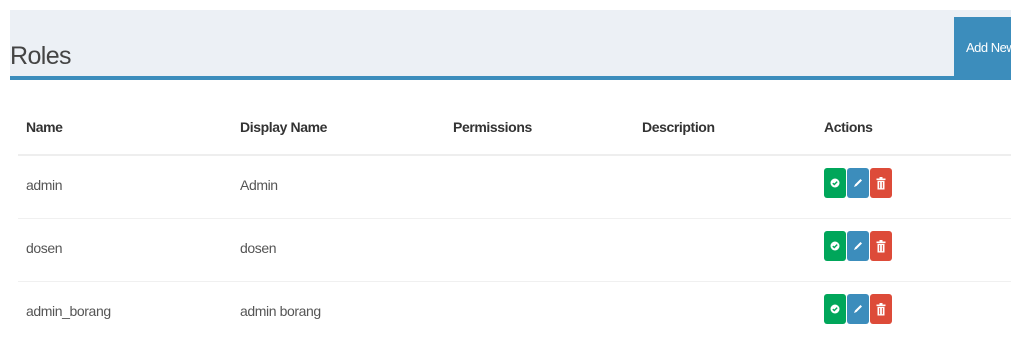 The width and height of the screenshot is (1011, 353). I want to click on column-header-display-name: Display Name, so click(284, 127).